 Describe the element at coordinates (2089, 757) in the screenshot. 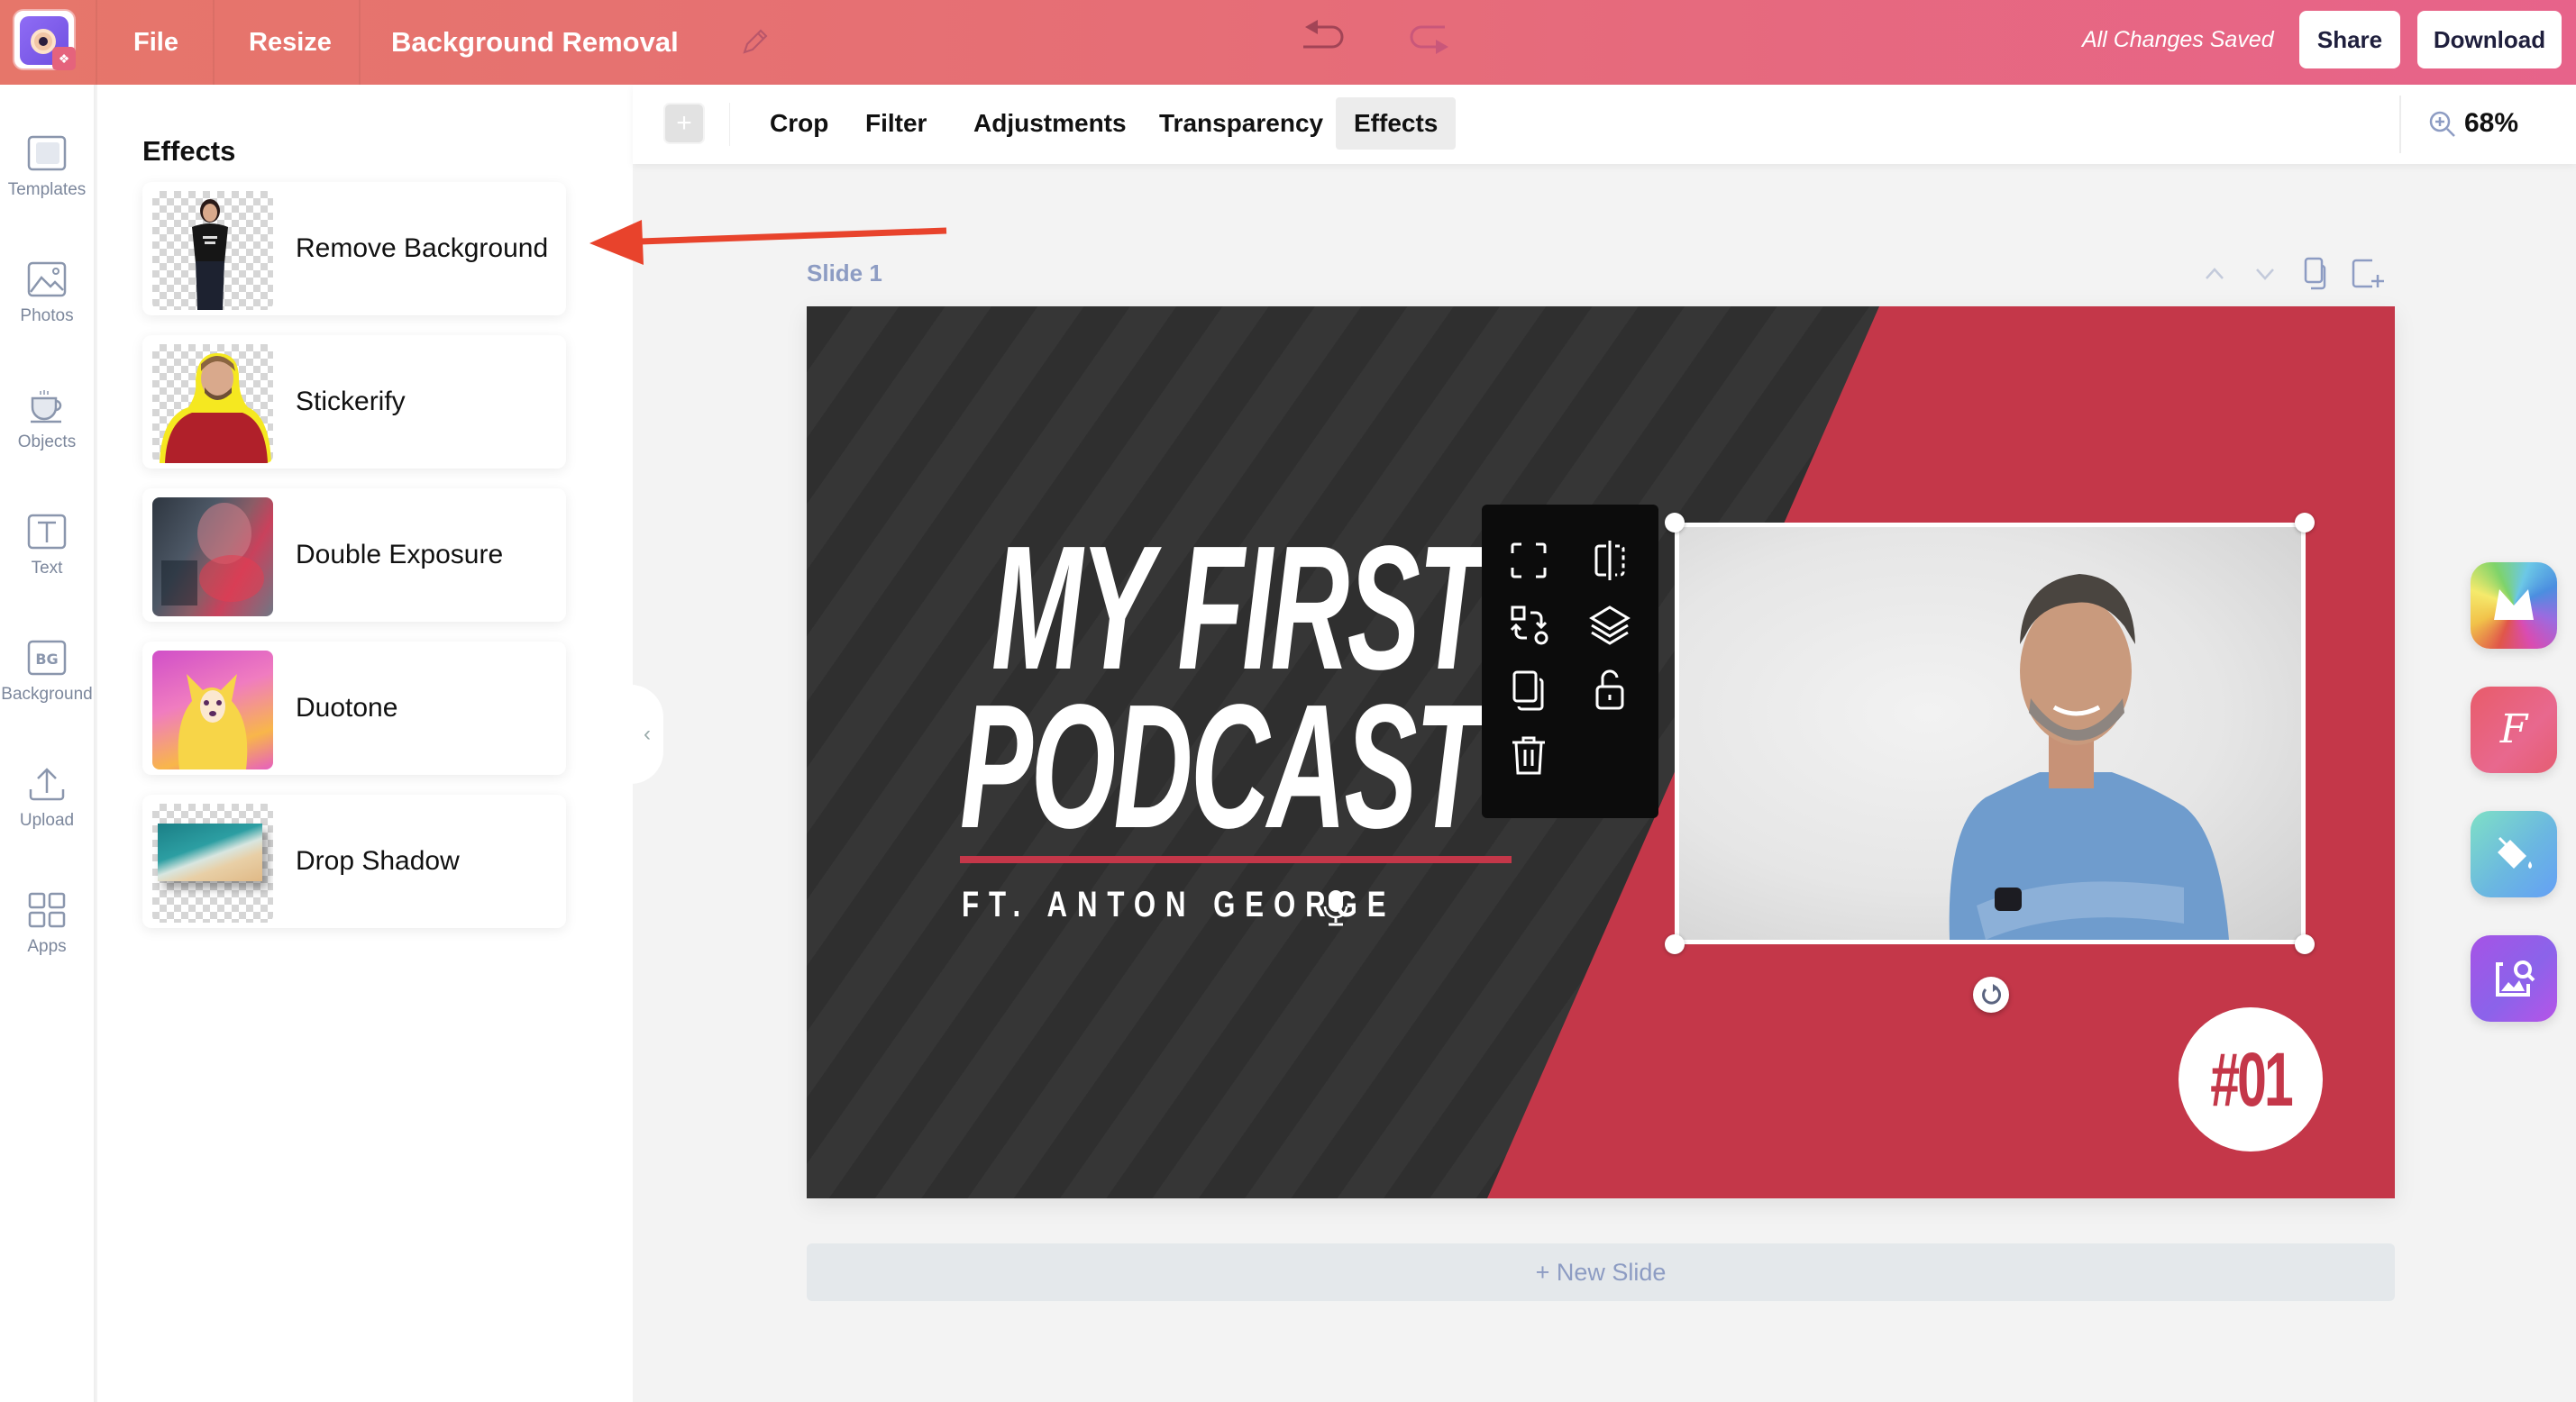

I see `portrait-photo` at that location.